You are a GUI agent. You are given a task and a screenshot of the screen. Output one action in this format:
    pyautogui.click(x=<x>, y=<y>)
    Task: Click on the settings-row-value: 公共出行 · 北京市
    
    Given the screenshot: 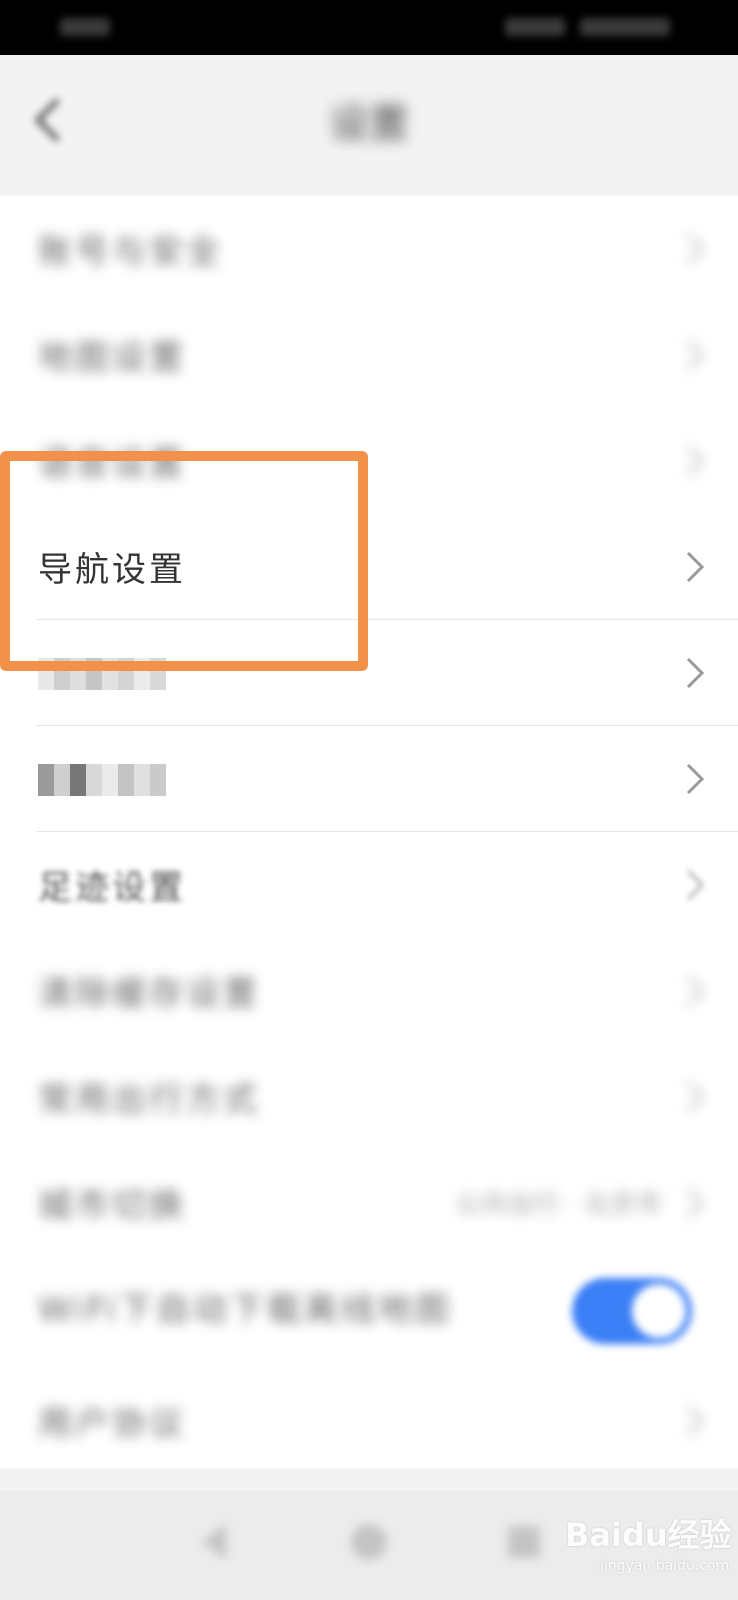 What is the action you would take?
    pyautogui.click(x=558, y=1205)
    